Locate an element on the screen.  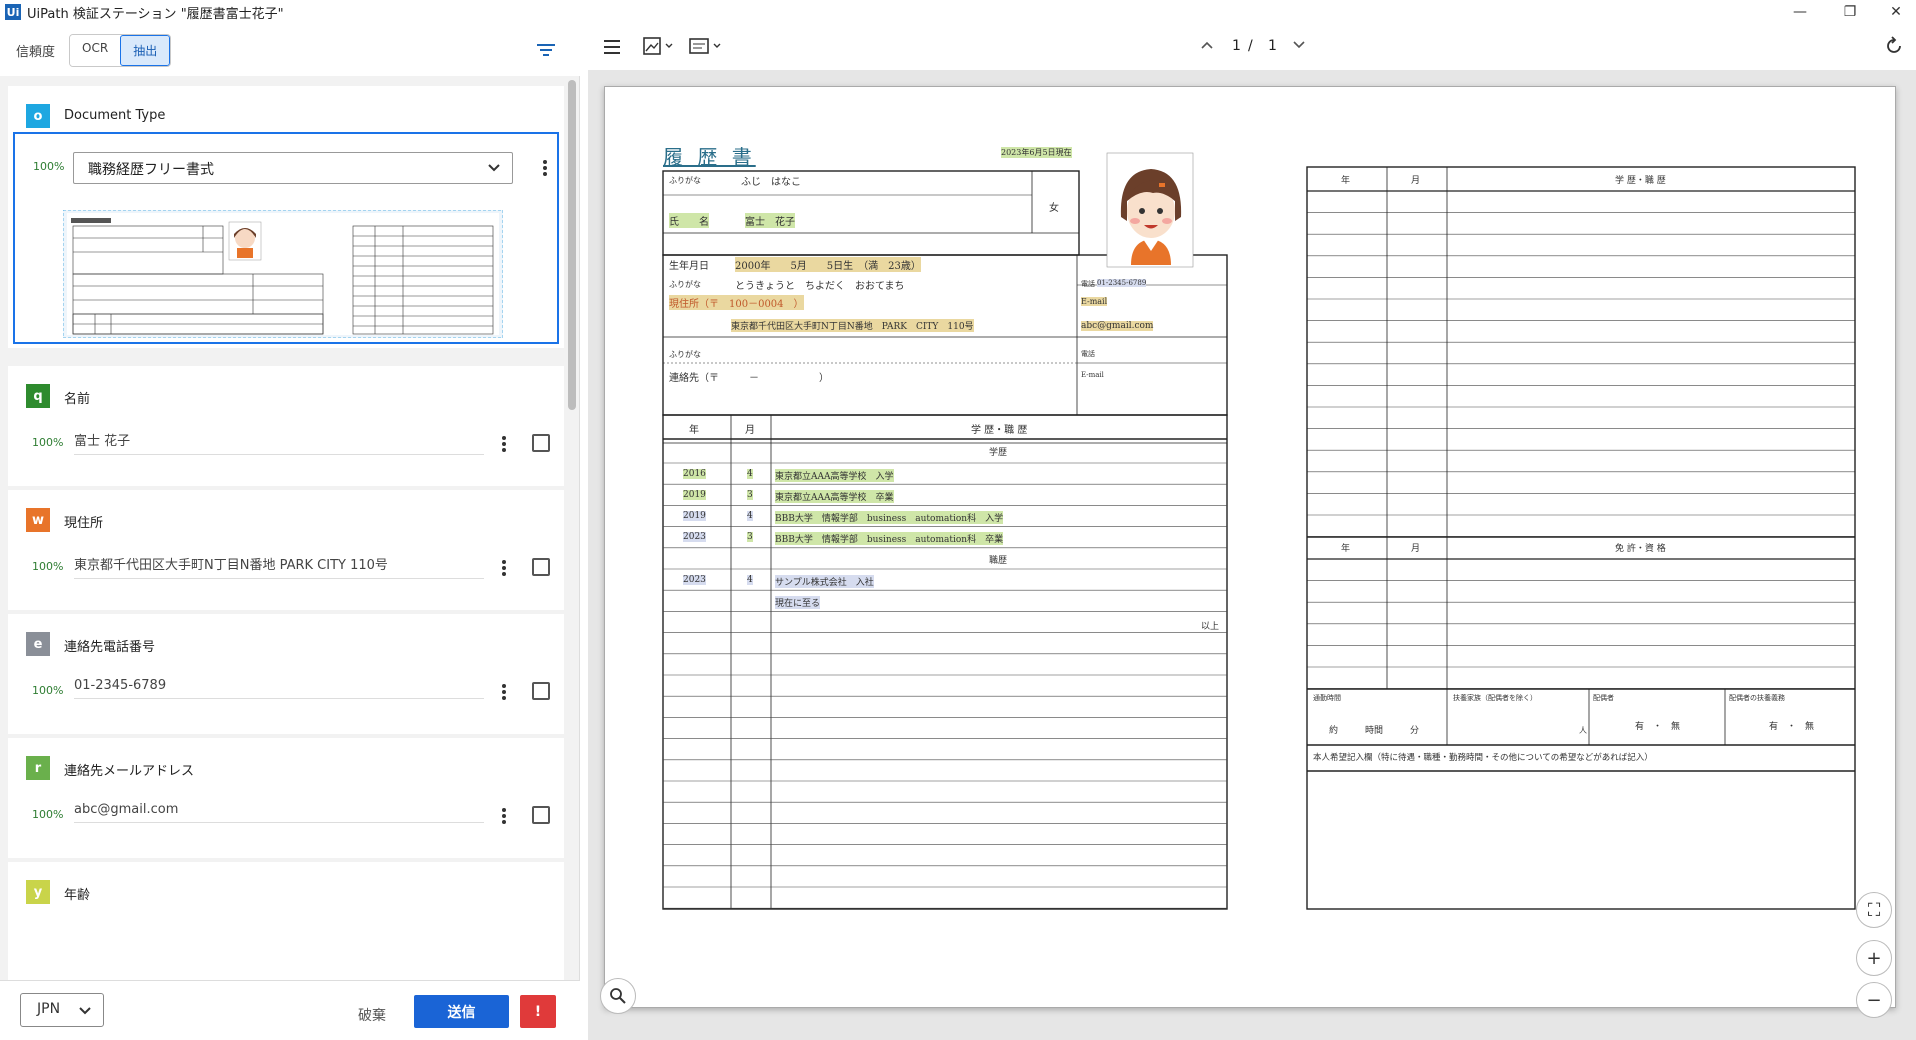
phone-label: 電話 is located at coordinates (1088, 284).